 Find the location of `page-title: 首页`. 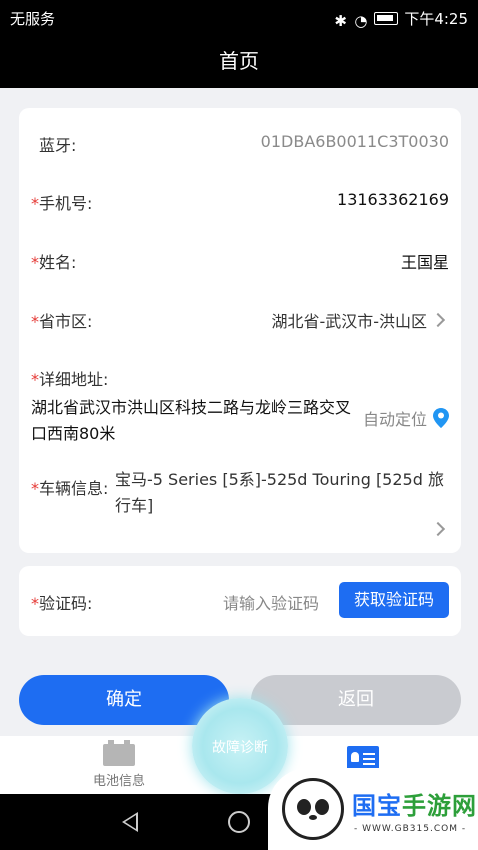

page-title: 首页 is located at coordinates (239, 61).